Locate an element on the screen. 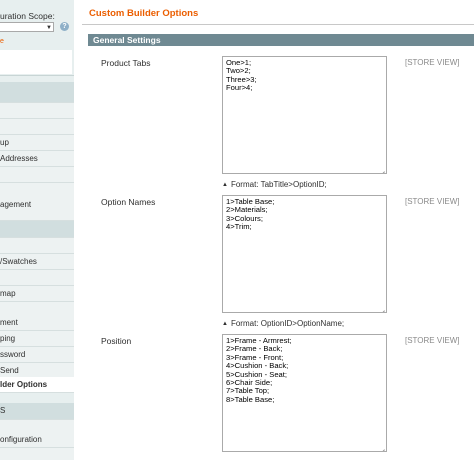 This screenshot has width=474, height=460. field-hint: ▲ Format: TabTitle>OptionID; is located at coordinates (274, 184).